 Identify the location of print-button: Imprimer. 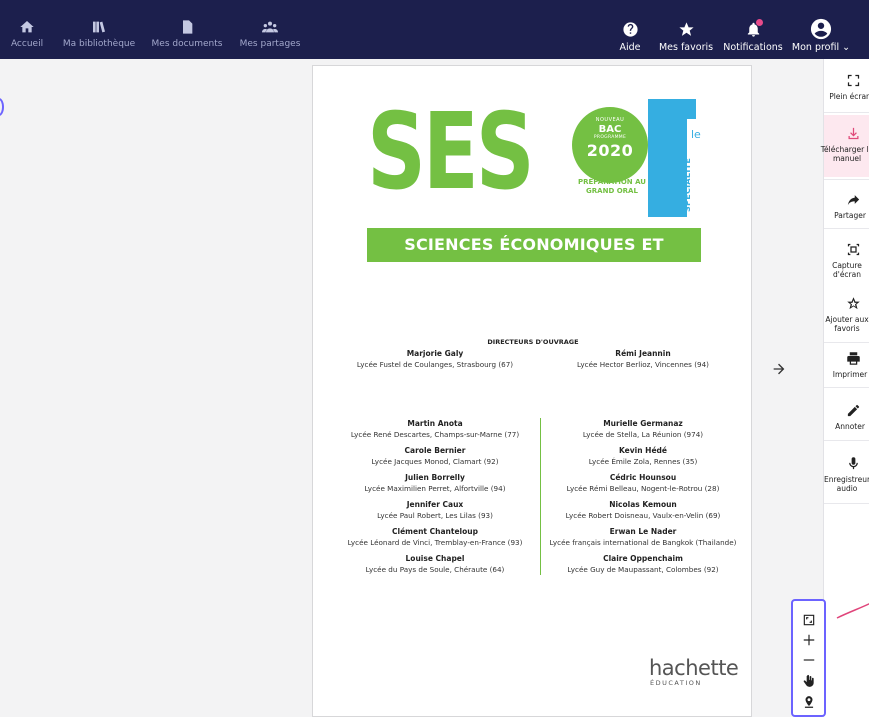
(846, 365).